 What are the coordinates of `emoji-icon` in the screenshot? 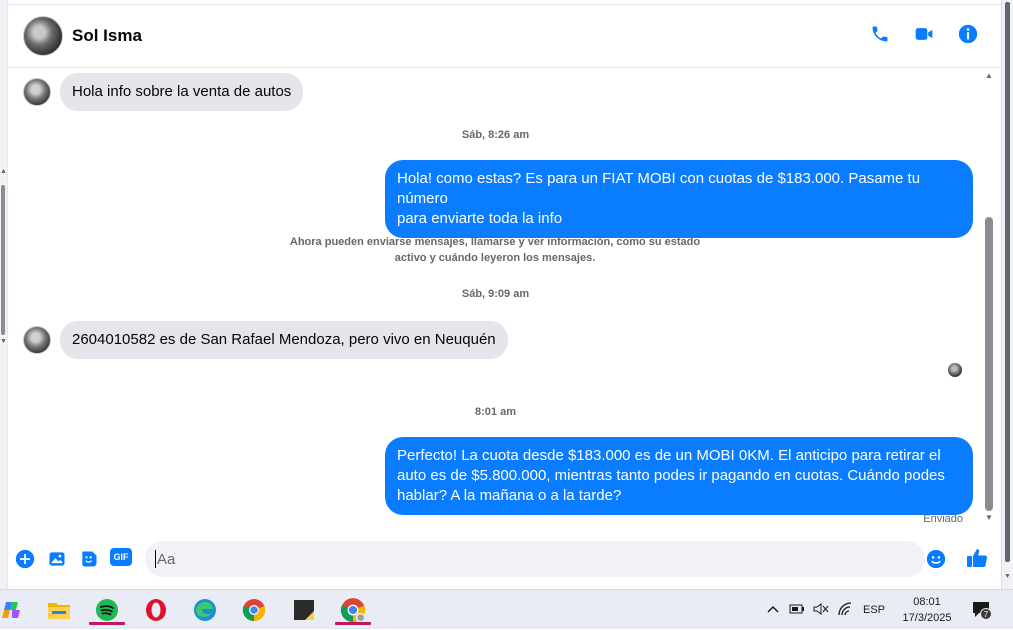 It's located at (936, 559).